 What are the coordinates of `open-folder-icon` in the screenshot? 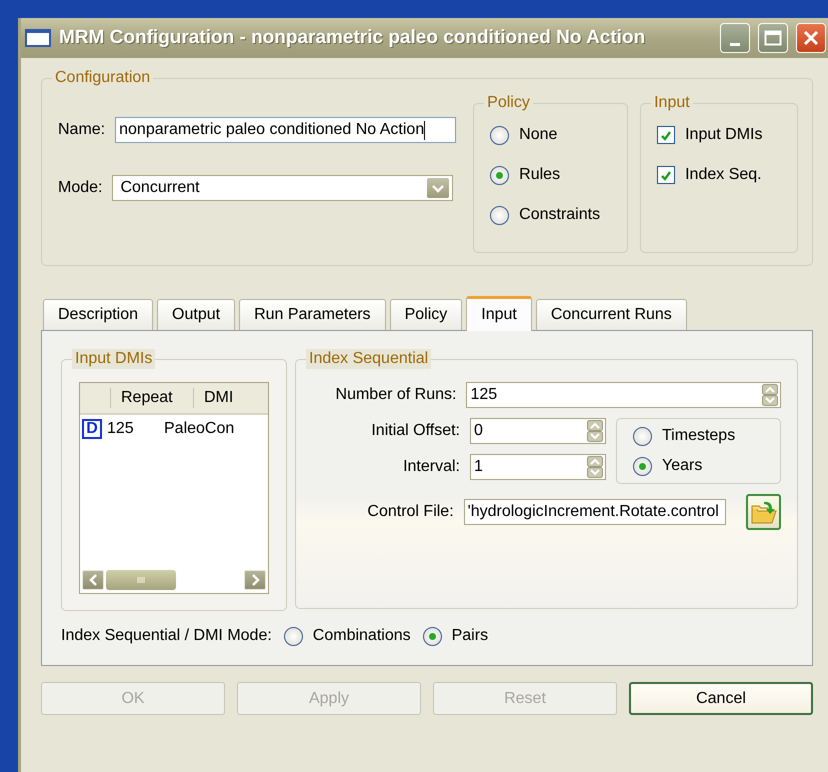 It's located at (764, 512).